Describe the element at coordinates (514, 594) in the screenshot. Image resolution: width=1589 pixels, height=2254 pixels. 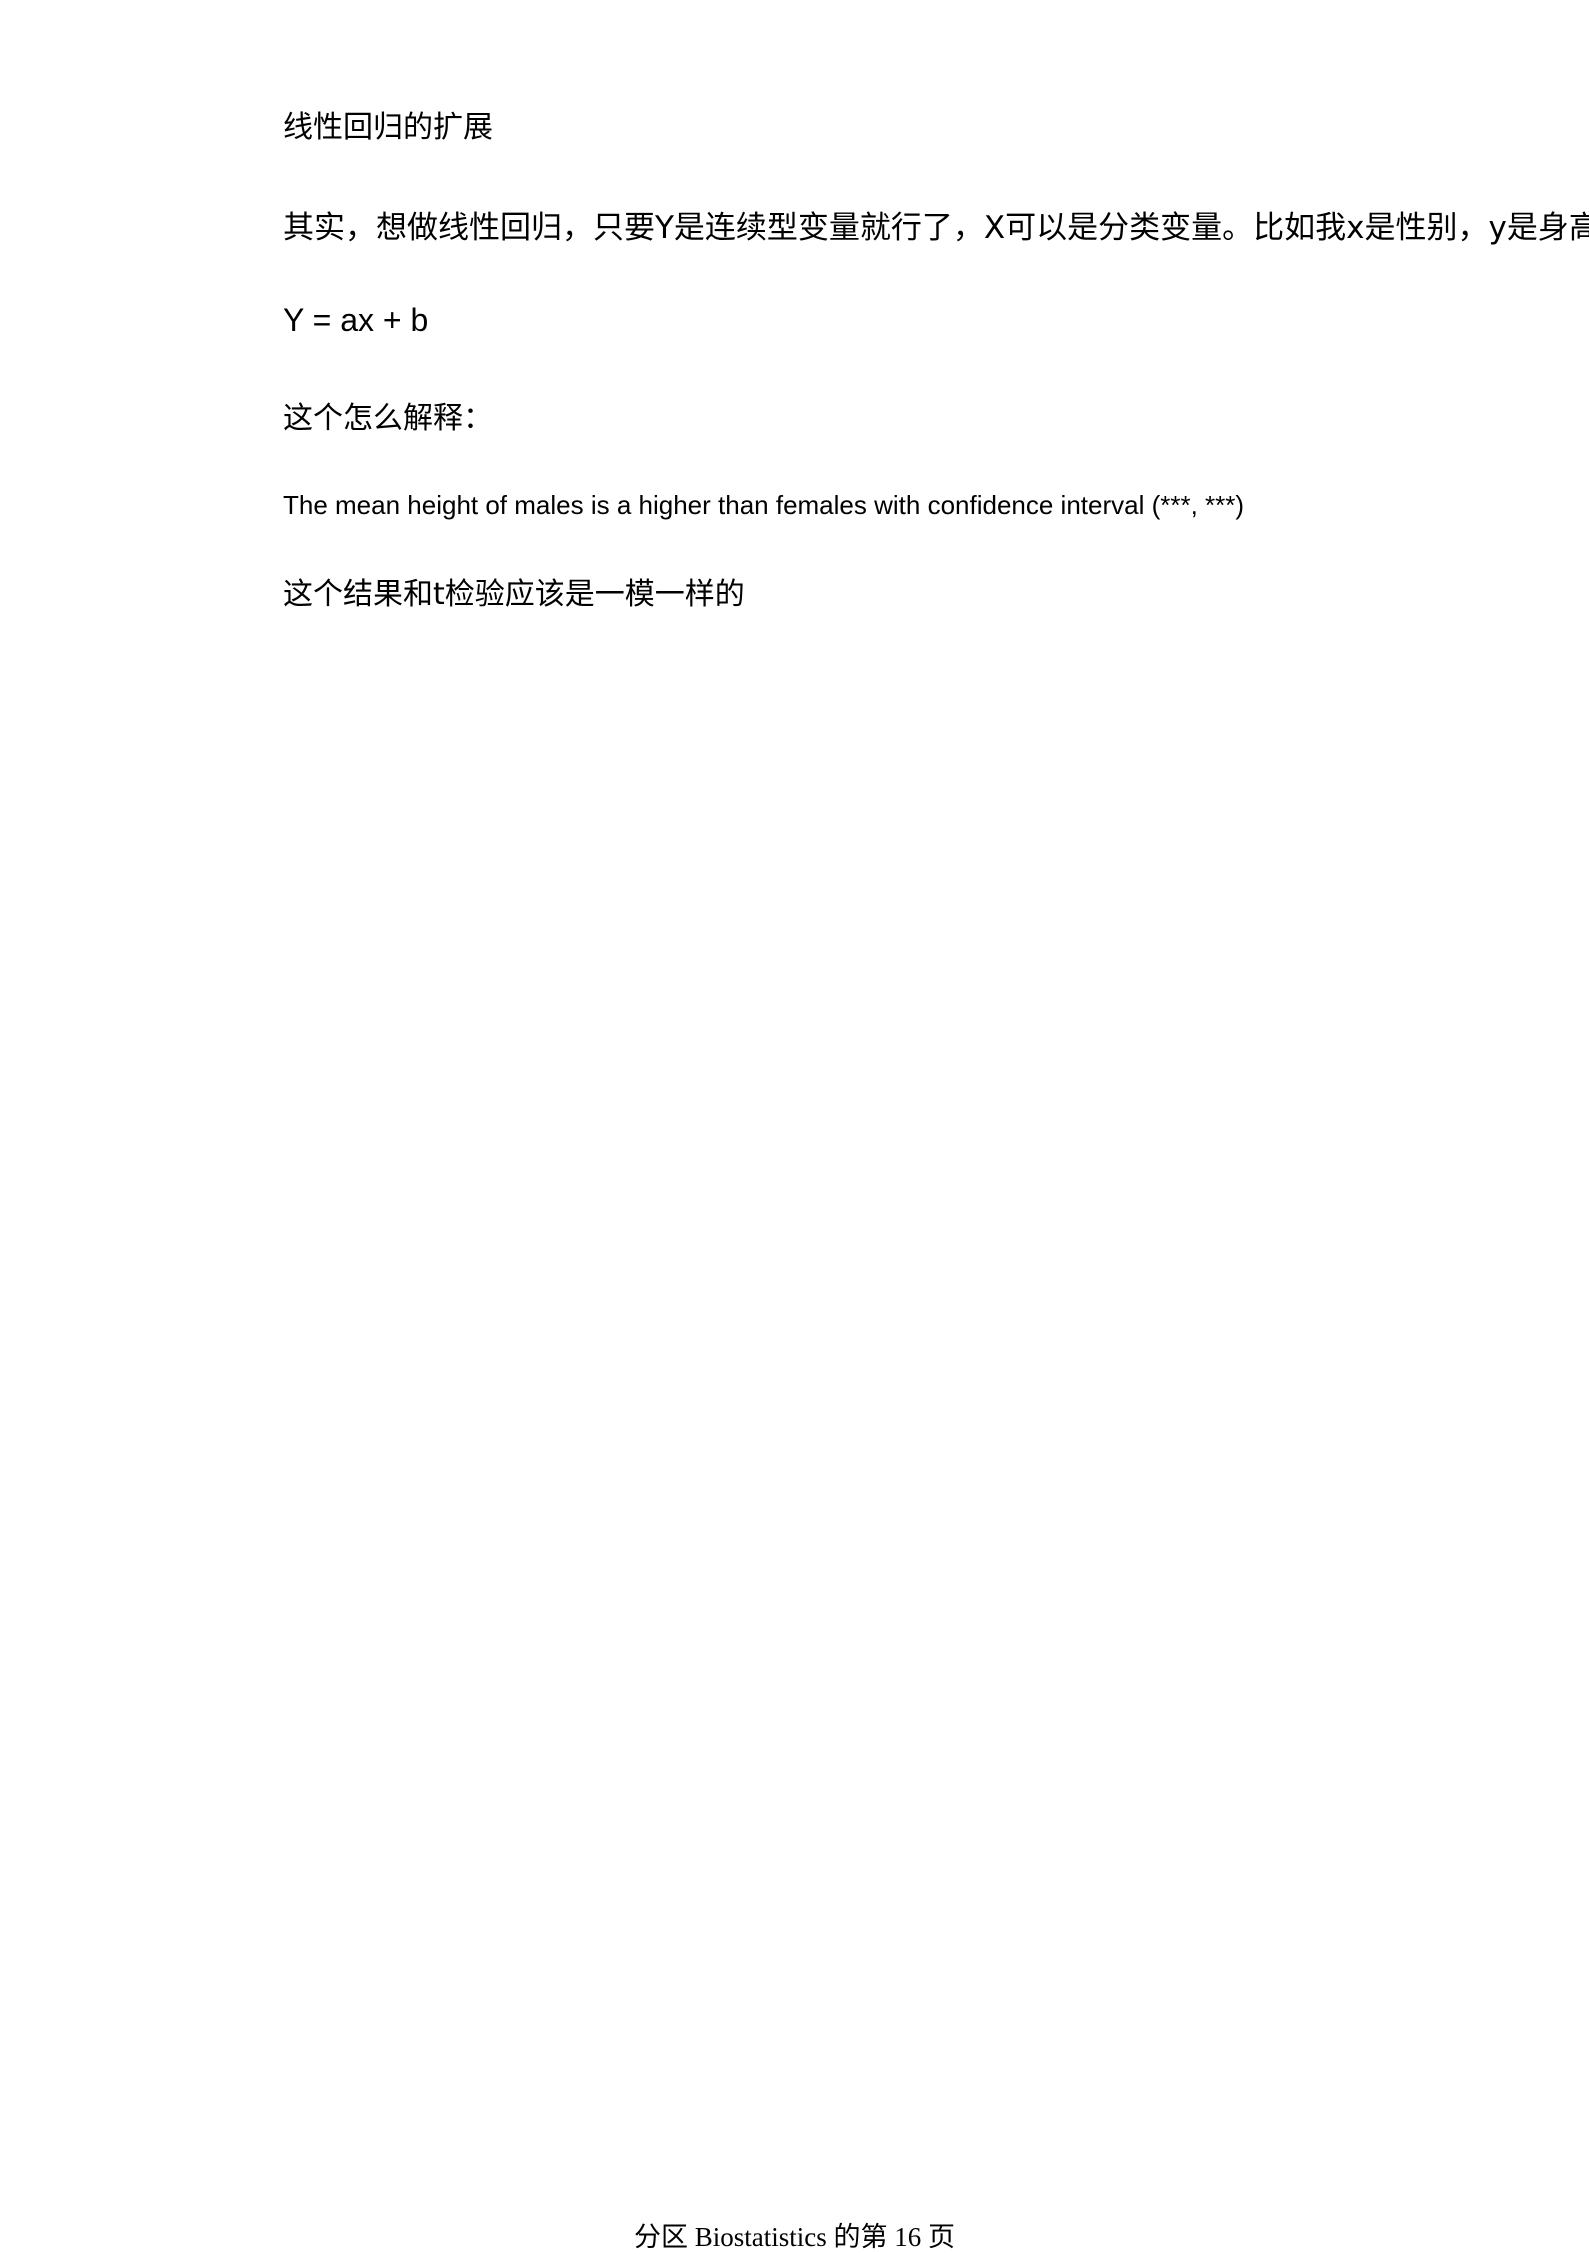
I see `conclusion-text: 这个结果和t检验应该是一模一样的` at that location.